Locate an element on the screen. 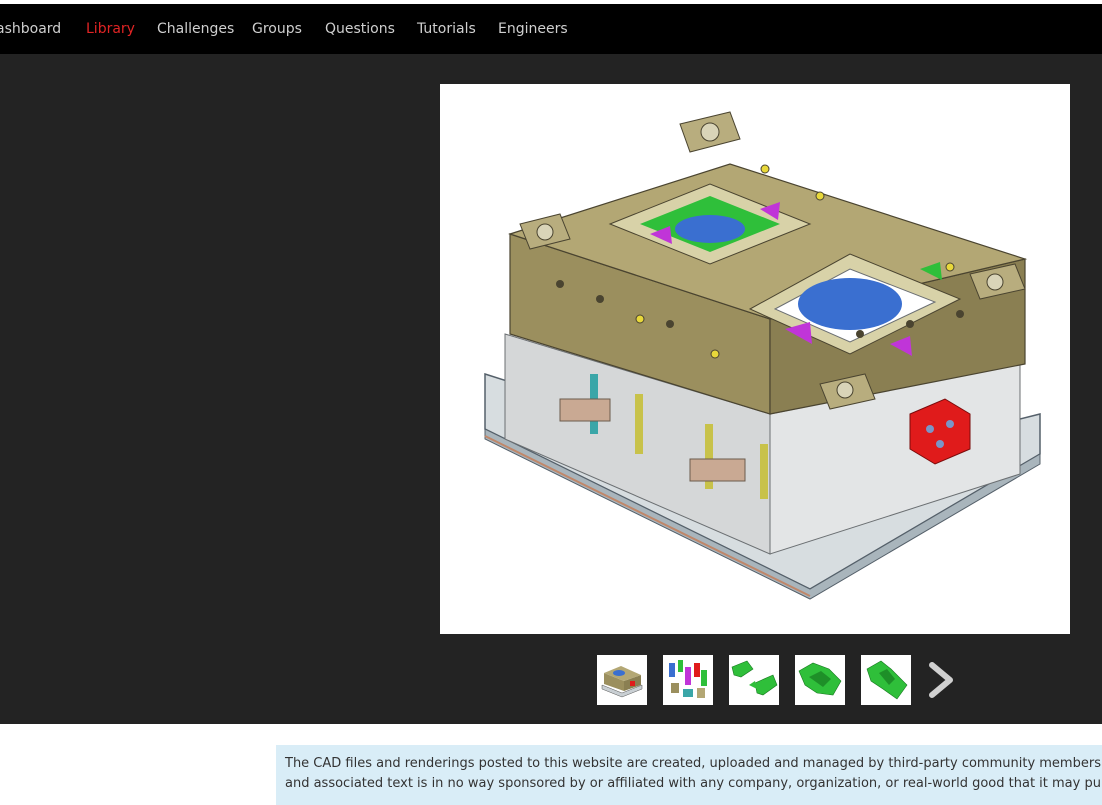  nav-groups: Groups is located at coordinates (277, 29).